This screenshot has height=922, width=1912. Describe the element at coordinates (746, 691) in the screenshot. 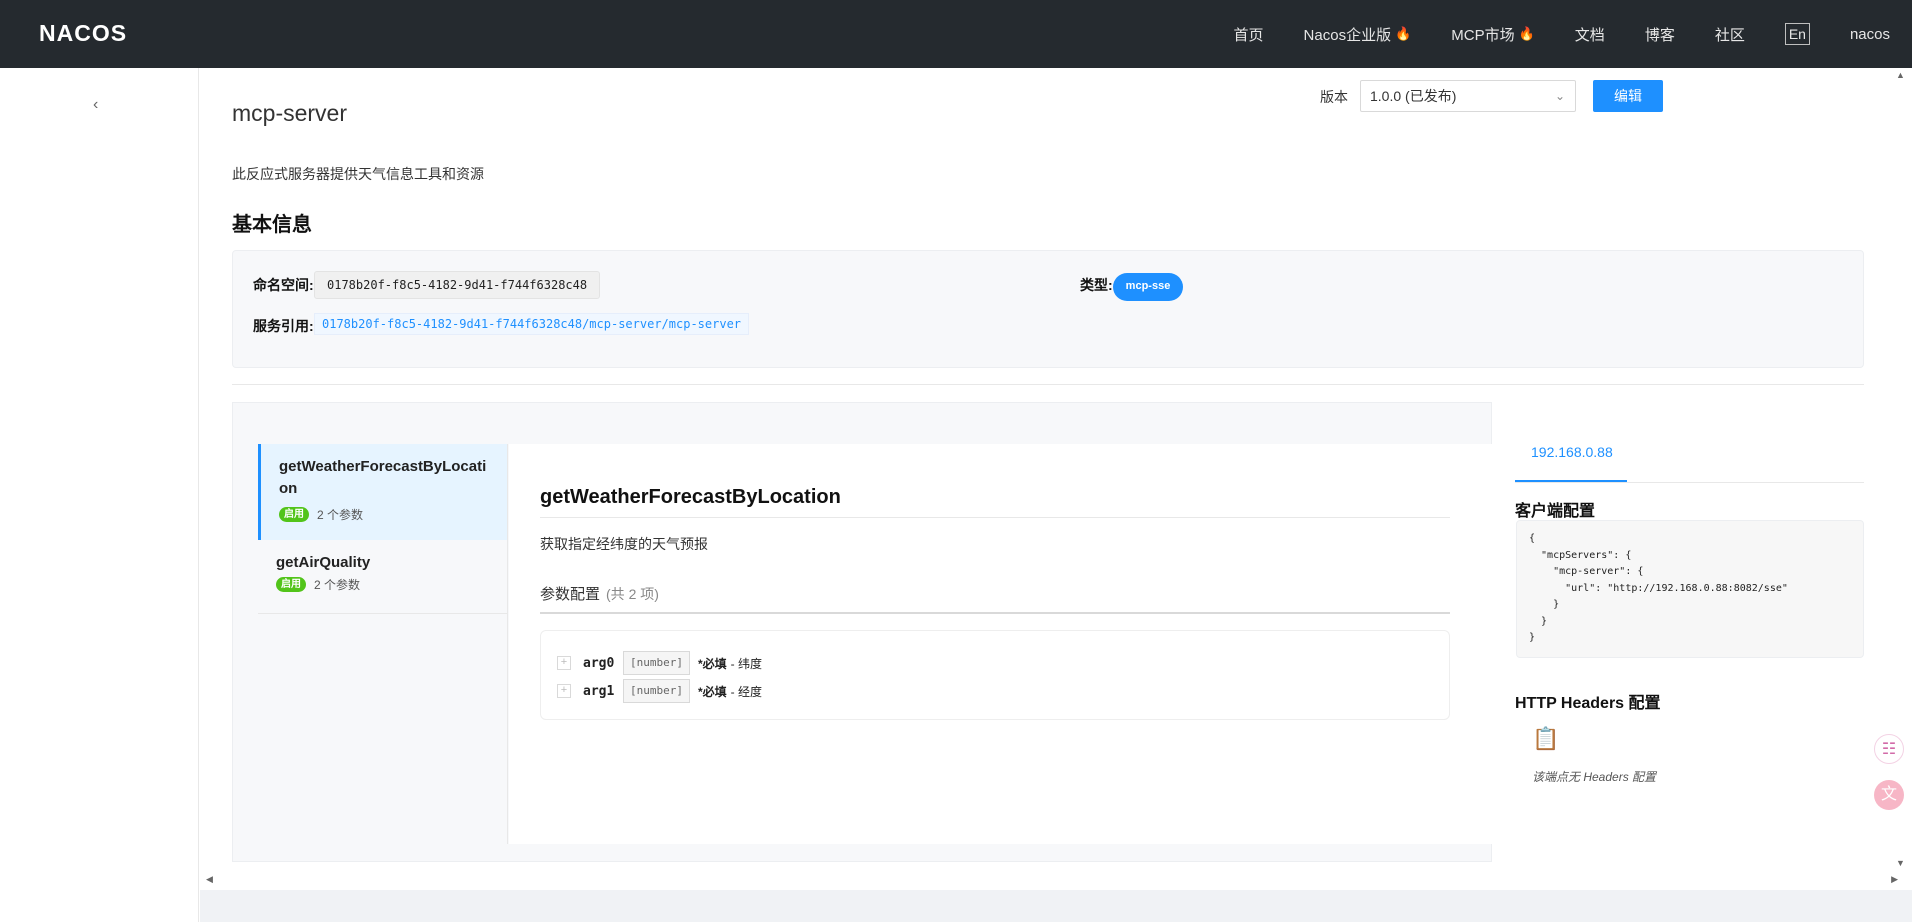

I see `param-desc: - 经度` at that location.